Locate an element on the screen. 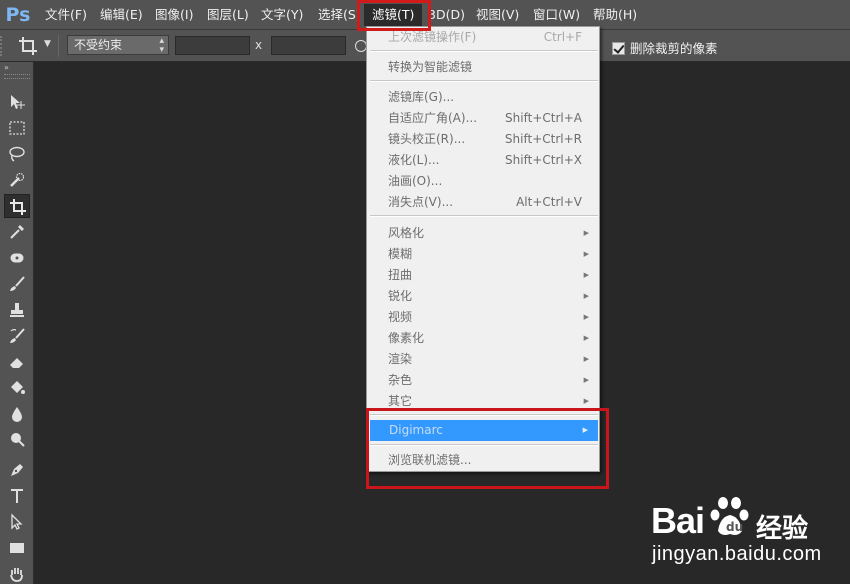 The width and height of the screenshot is (850, 584). pixelate-label: 像素化 is located at coordinates (406, 338).